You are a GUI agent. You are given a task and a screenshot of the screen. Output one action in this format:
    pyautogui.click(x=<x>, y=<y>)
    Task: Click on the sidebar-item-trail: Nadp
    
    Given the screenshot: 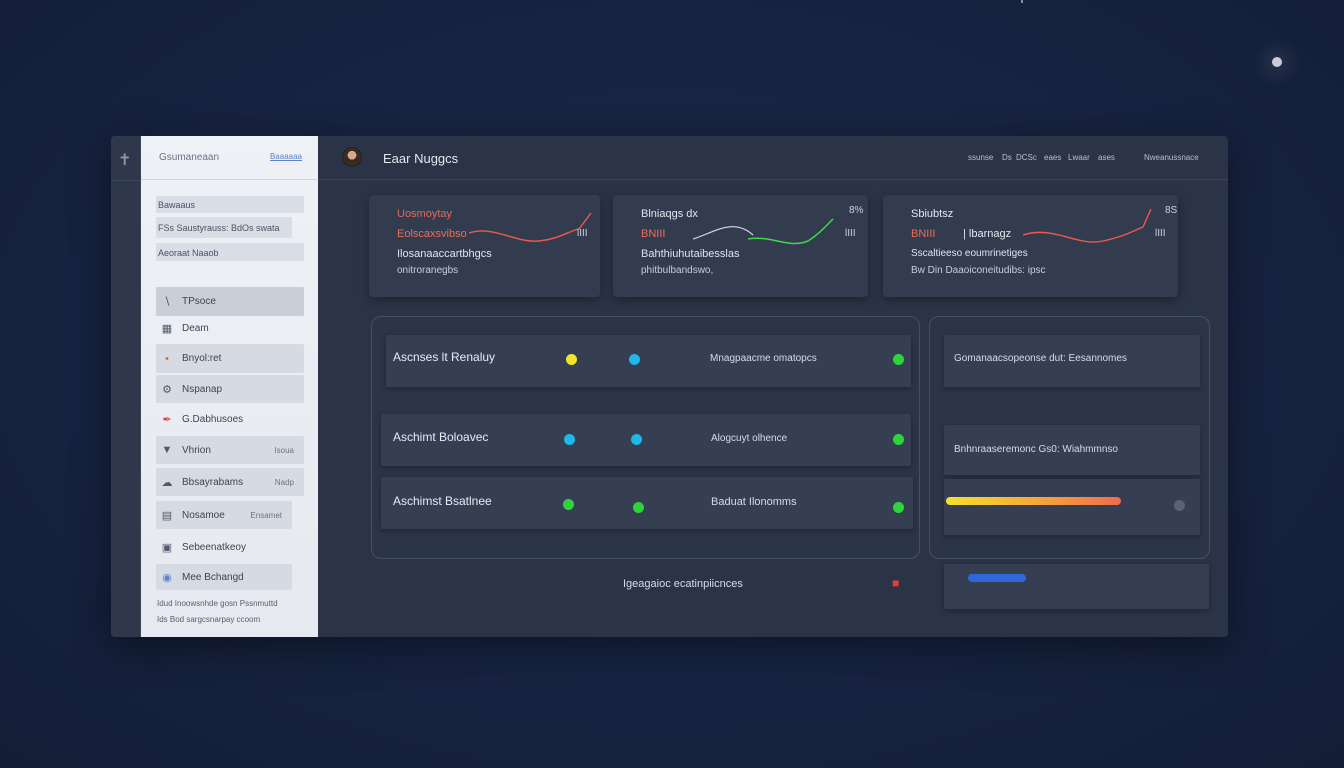 What is the action you would take?
    pyautogui.click(x=284, y=482)
    